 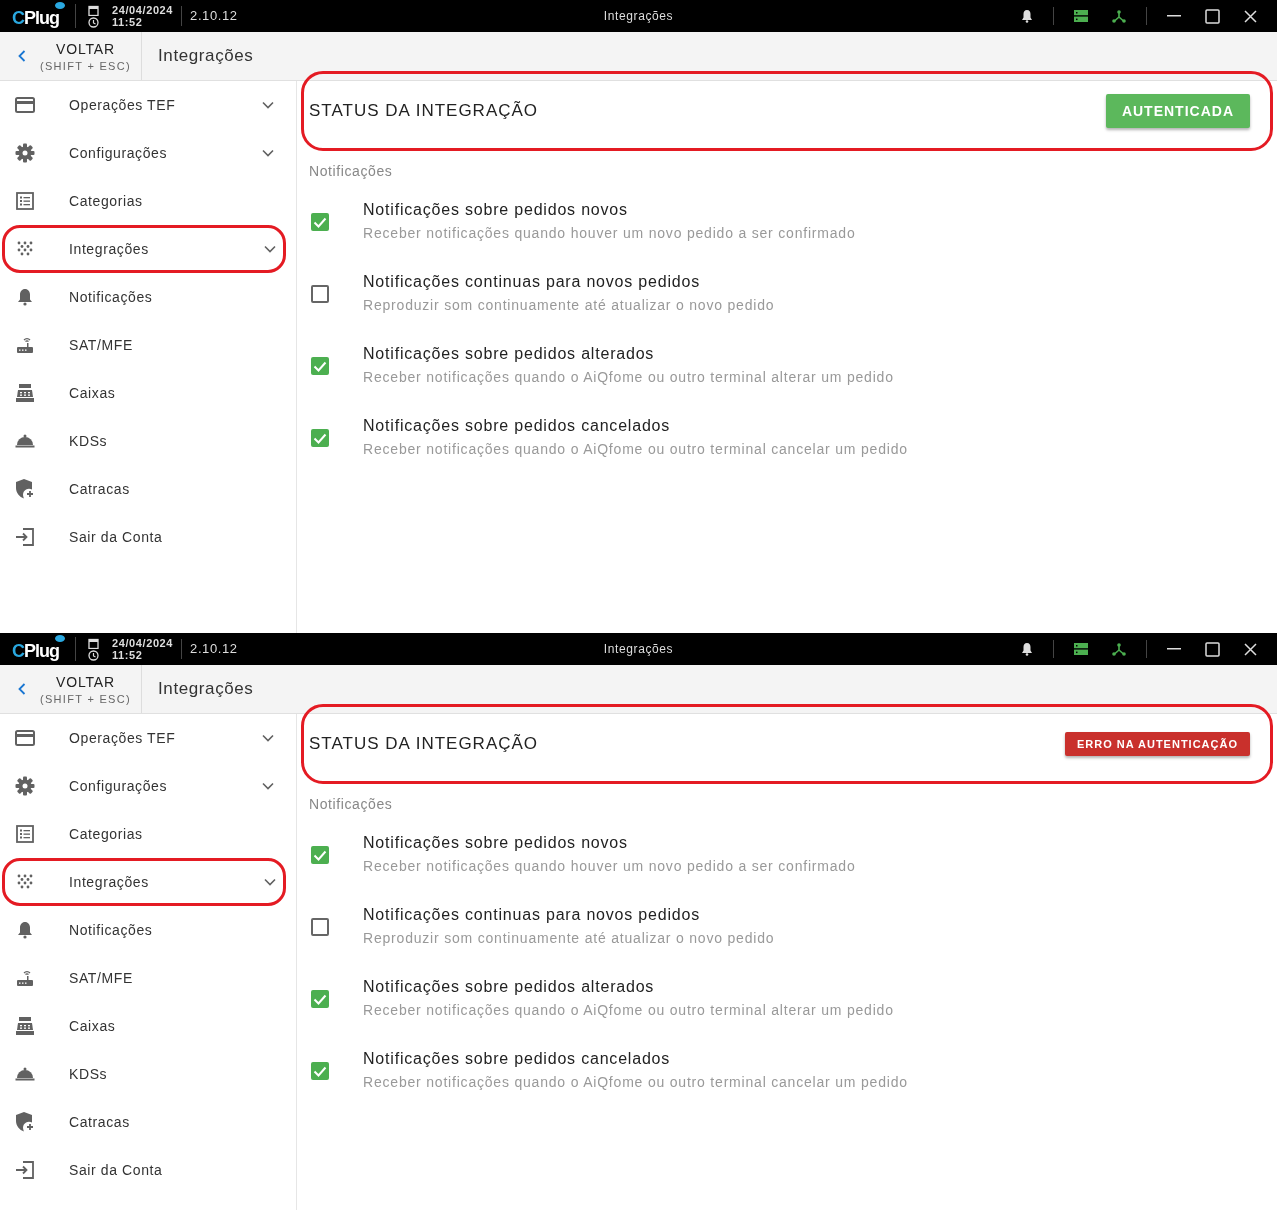 I want to click on window-title: Integrações, so click(x=638, y=16).